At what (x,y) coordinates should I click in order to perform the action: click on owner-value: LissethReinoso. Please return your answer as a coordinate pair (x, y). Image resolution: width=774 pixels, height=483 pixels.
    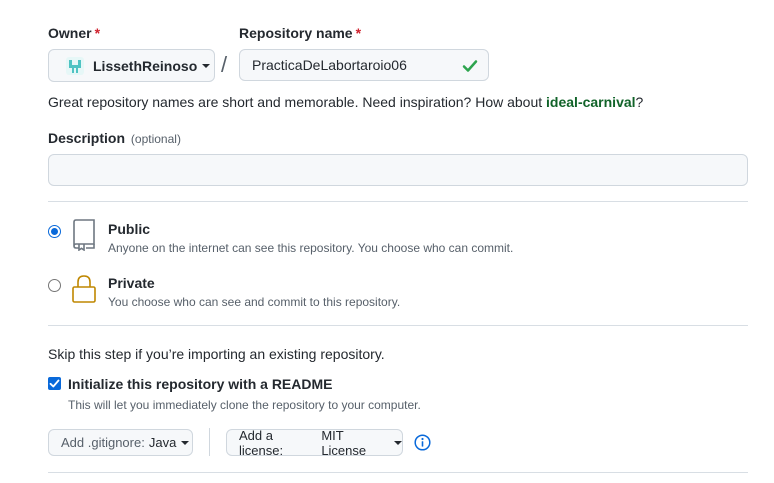
    Looking at the image, I should click on (145, 65).